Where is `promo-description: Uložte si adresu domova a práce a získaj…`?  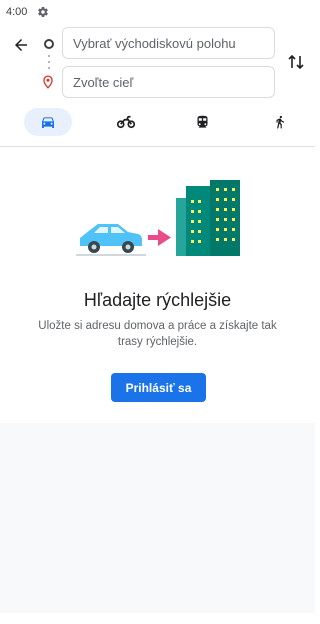 promo-description: Uložte si adresu domova a práce a získaj… is located at coordinates (157, 334).